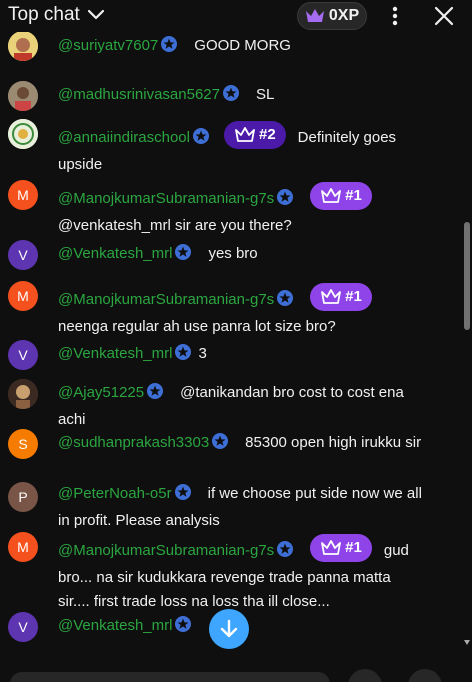  I want to click on more-vert-icon, so click(395, 16).